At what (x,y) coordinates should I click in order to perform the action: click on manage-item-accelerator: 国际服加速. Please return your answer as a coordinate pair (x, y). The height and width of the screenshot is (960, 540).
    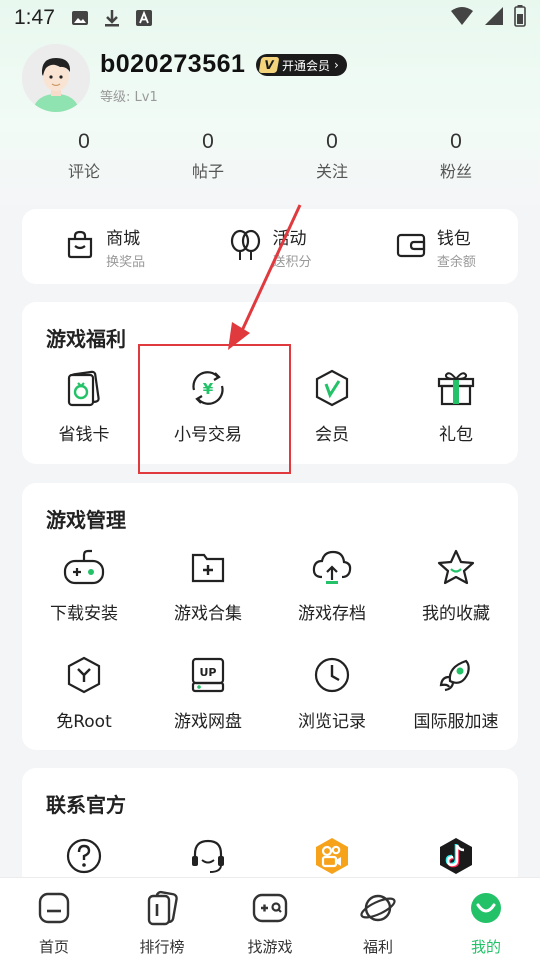
    Looking at the image, I should click on (456, 692).